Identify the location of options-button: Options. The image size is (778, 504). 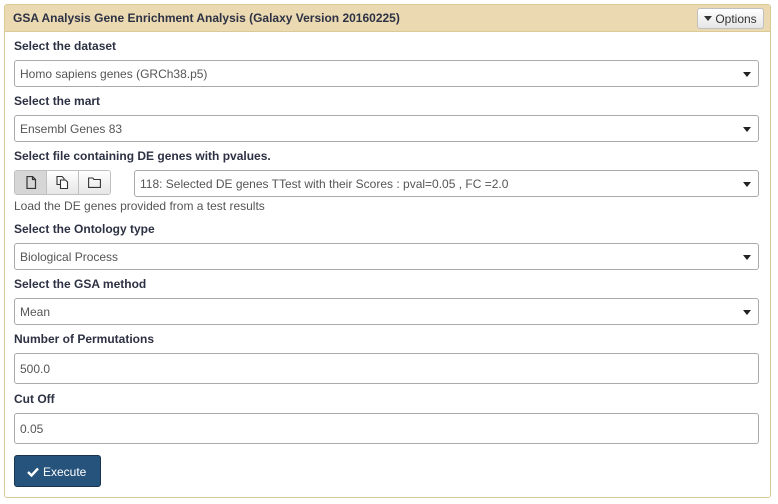
(730, 18).